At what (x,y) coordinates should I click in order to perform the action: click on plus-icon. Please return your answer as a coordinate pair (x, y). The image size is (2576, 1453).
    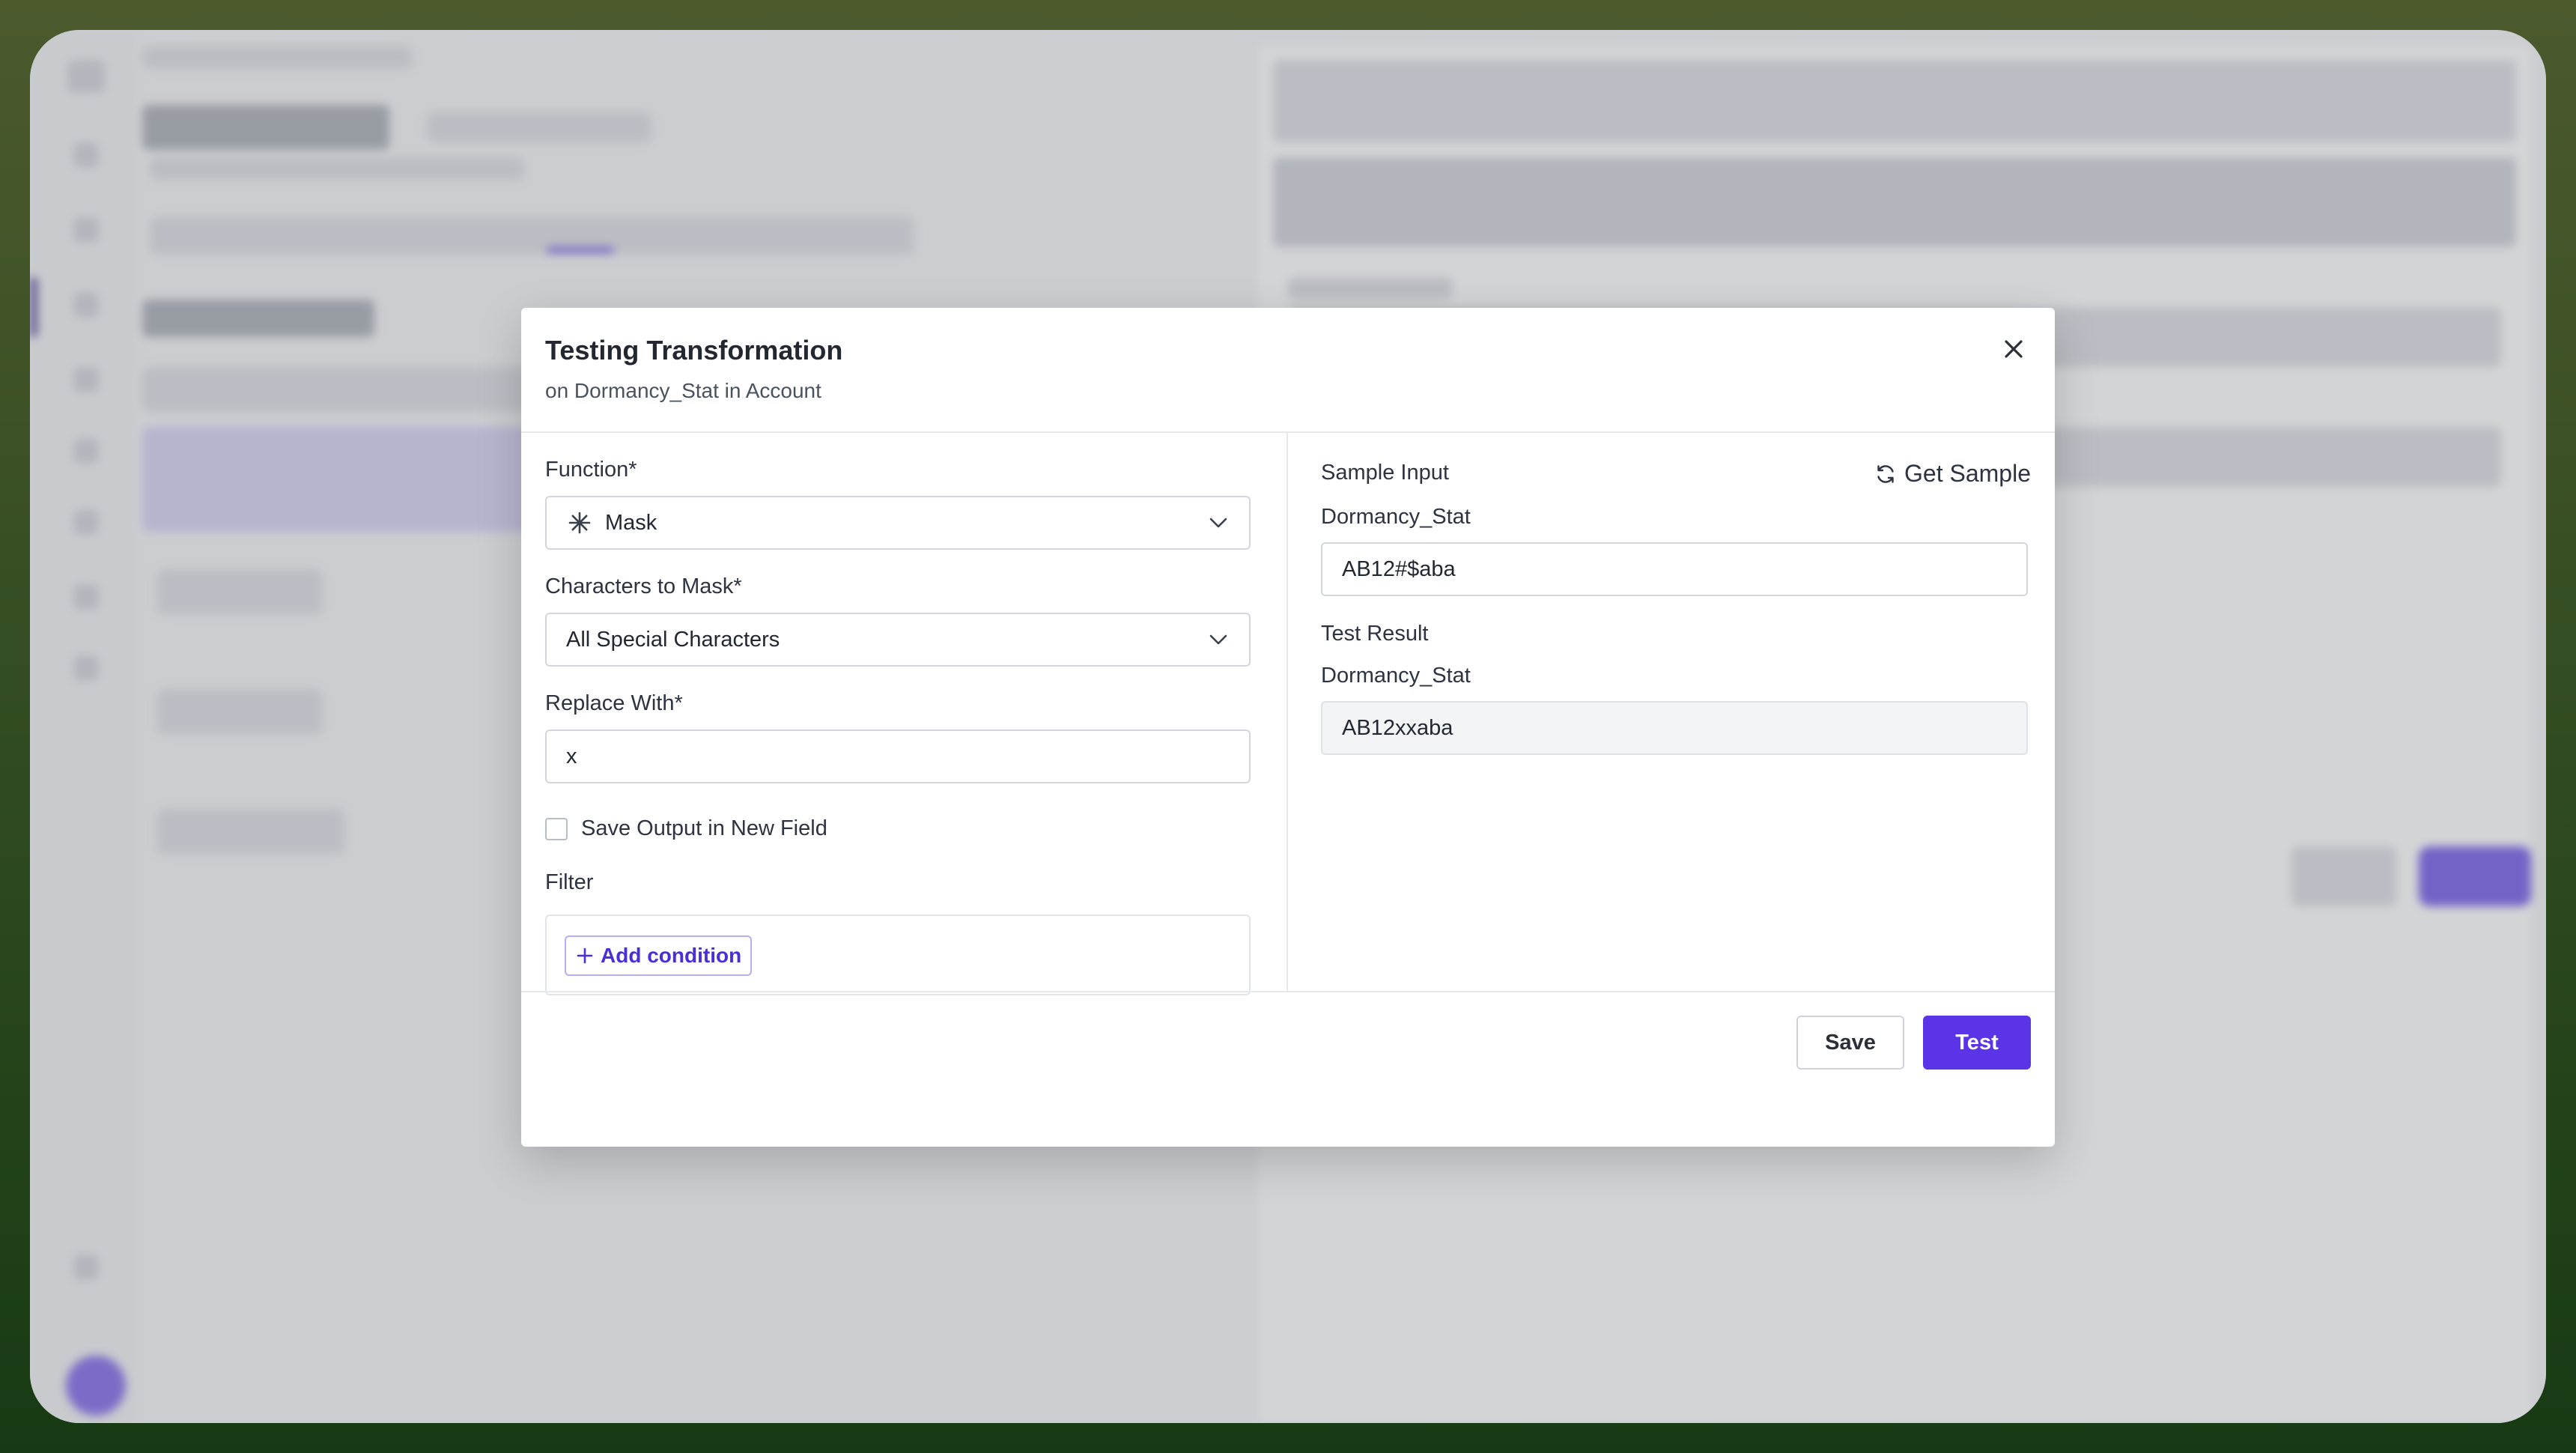
    Looking at the image, I should click on (585, 955).